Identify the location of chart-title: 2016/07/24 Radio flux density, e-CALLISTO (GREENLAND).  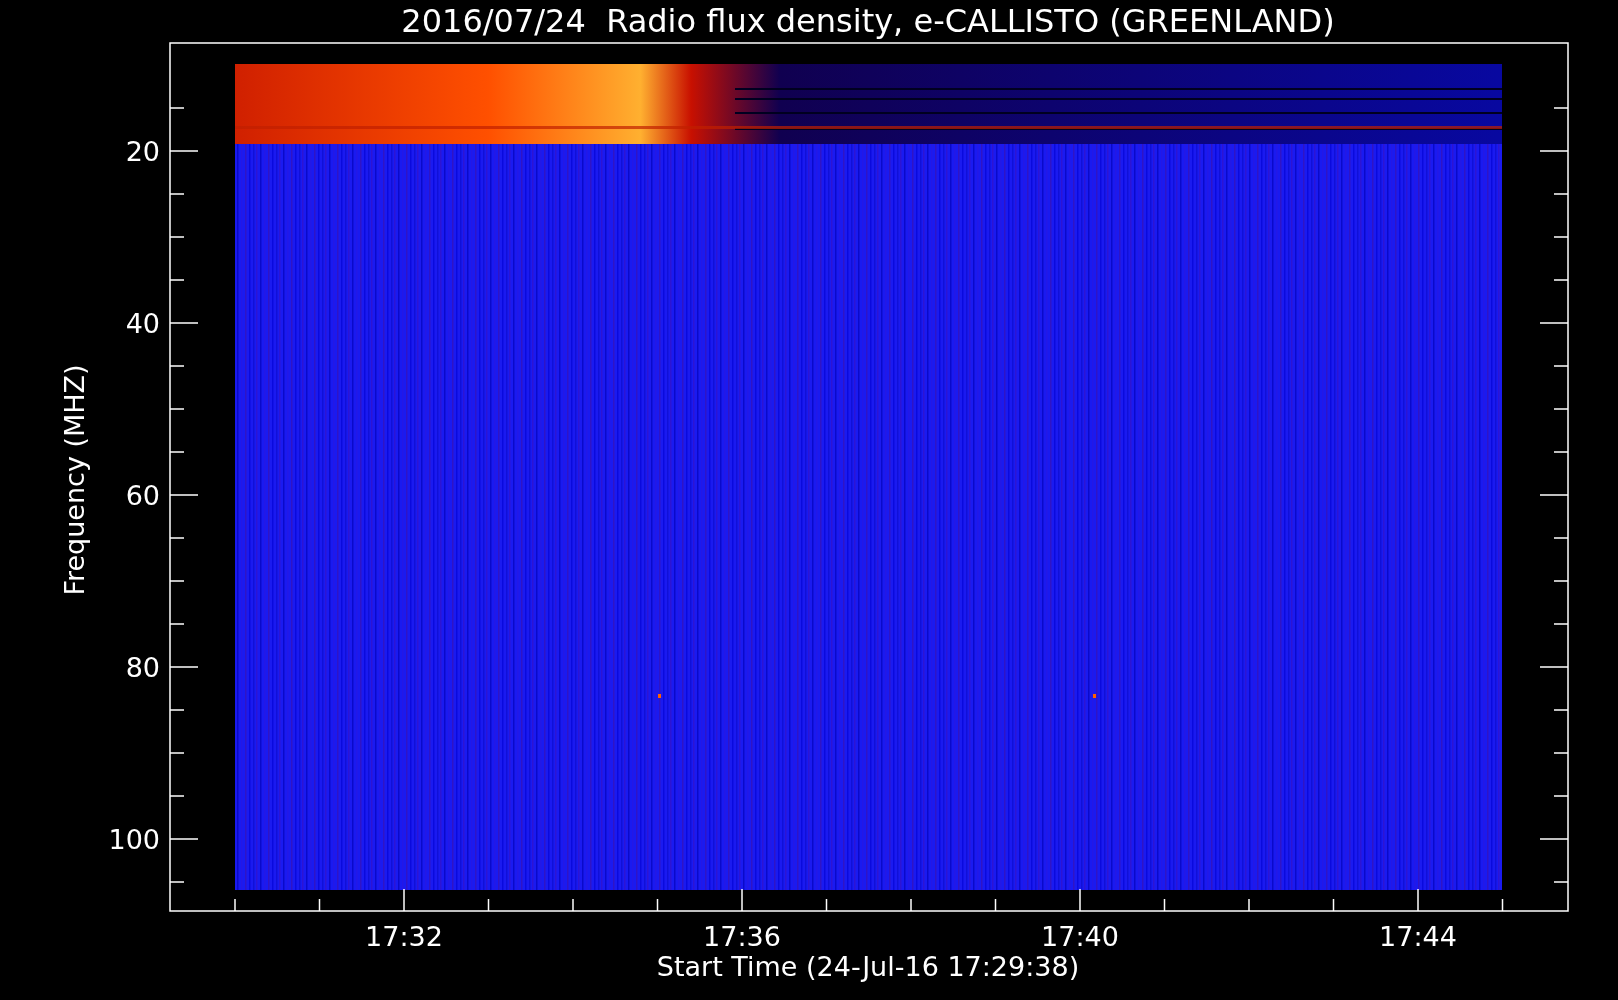
(868, 21).